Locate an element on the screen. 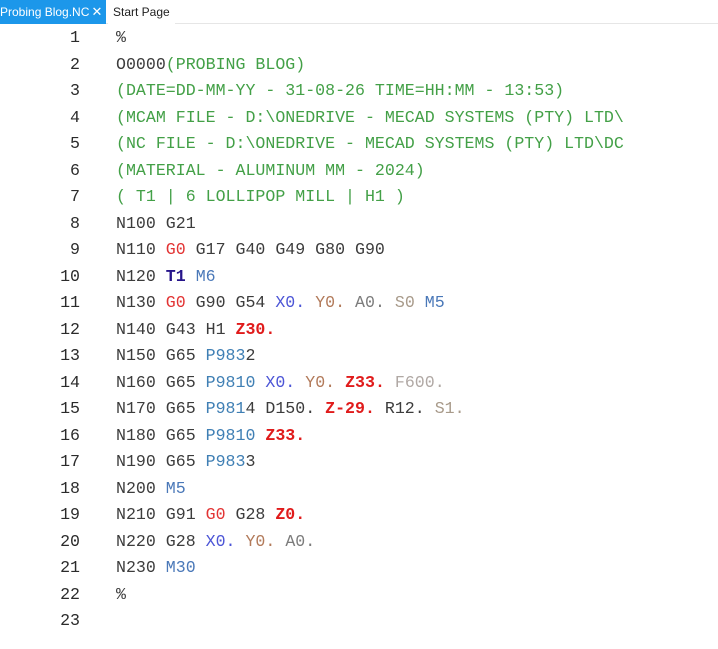 Image resolution: width=718 pixels, height=649 pixels. line-code: N130 G0 G90 G54 X0. Y0. A0. S0 M5 is located at coordinates (280, 303).